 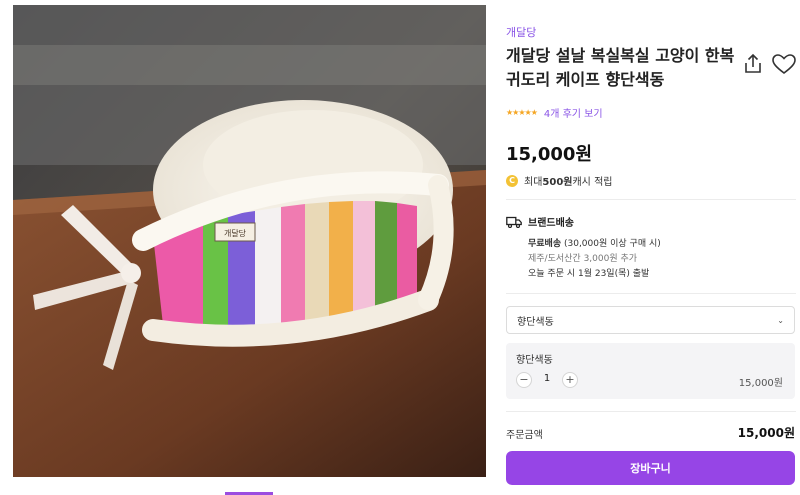 I want to click on selected-option-price: 15,000원, so click(x=760, y=383).